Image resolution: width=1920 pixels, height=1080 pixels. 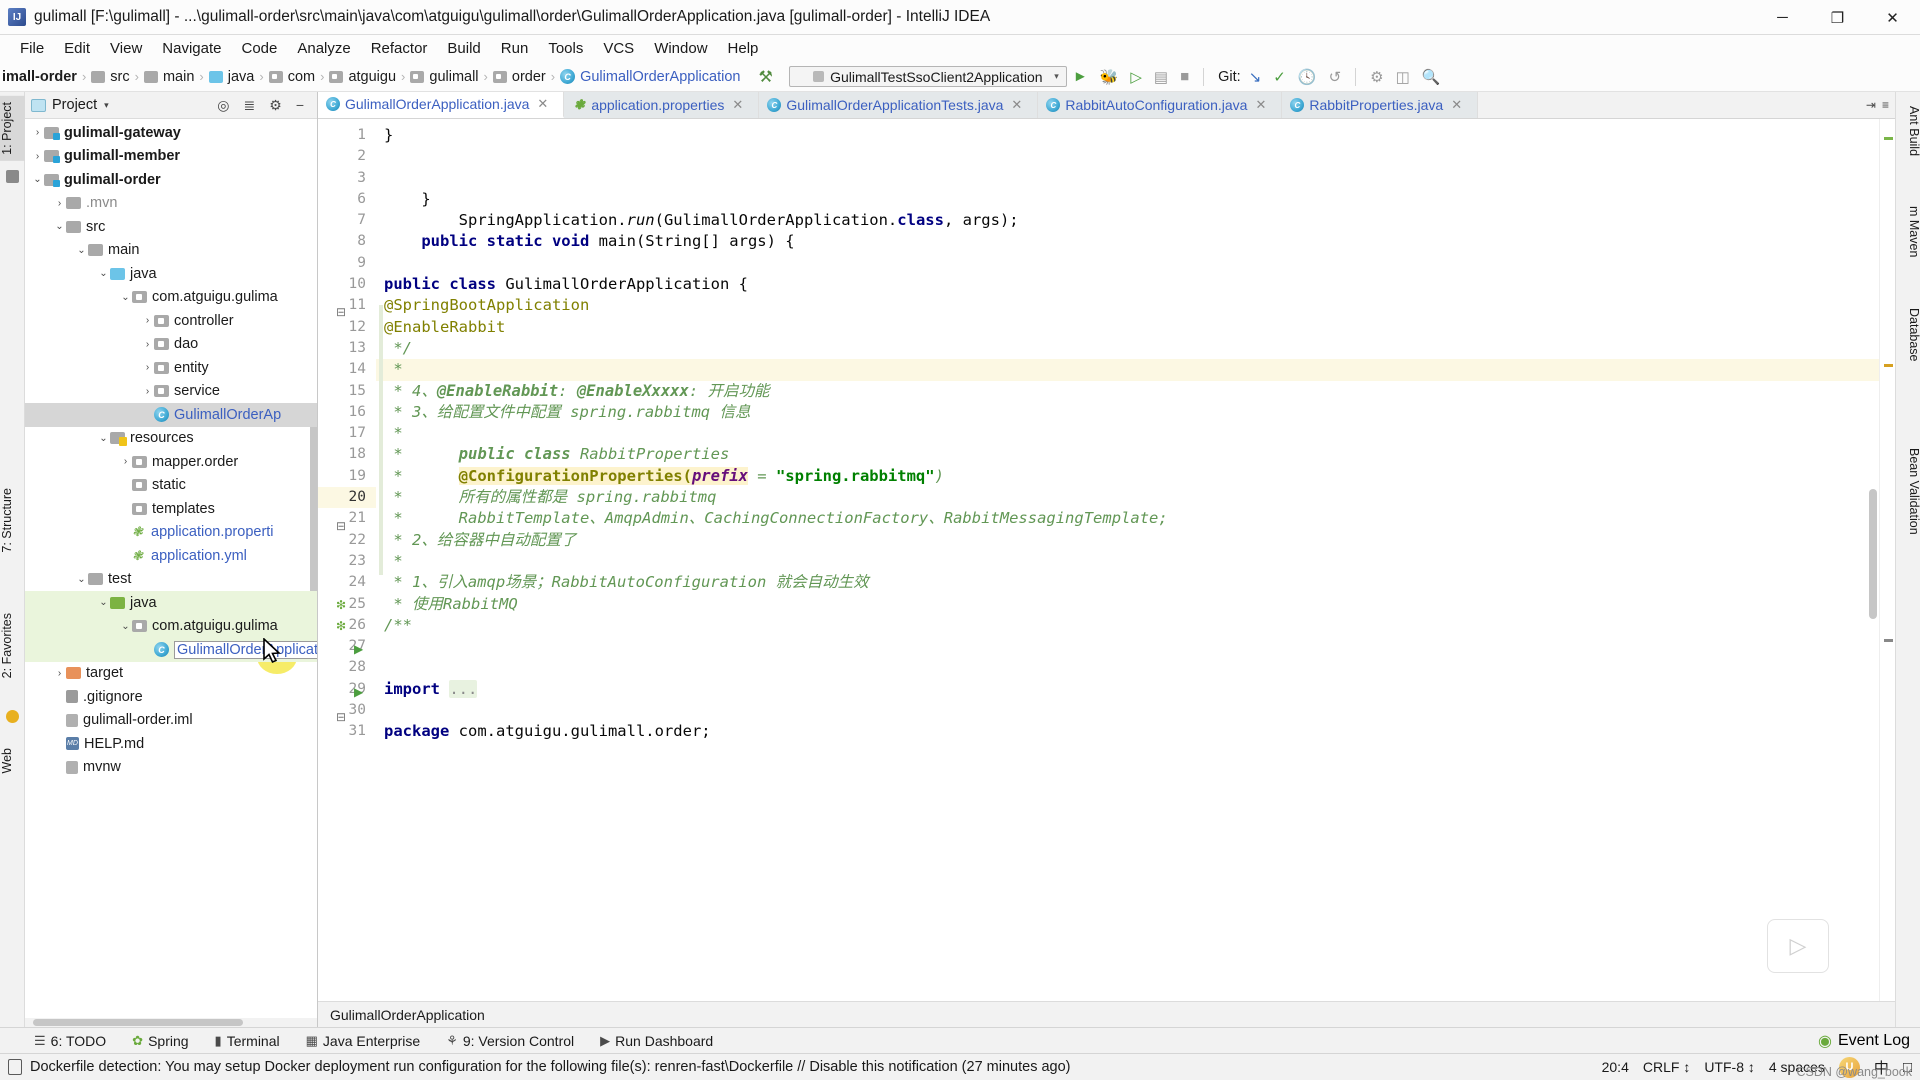 What do you see at coordinates (223, 105) in the screenshot?
I see `locate-icon: ◎` at bounding box center [223, 105].